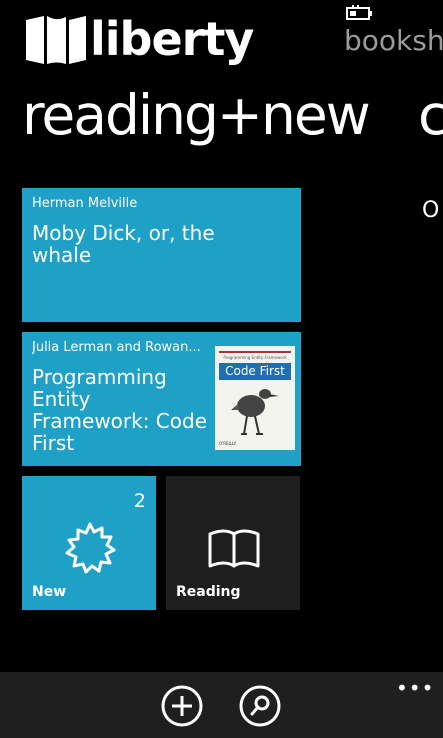  I want to click on open-book-icon, so click(234, 548).